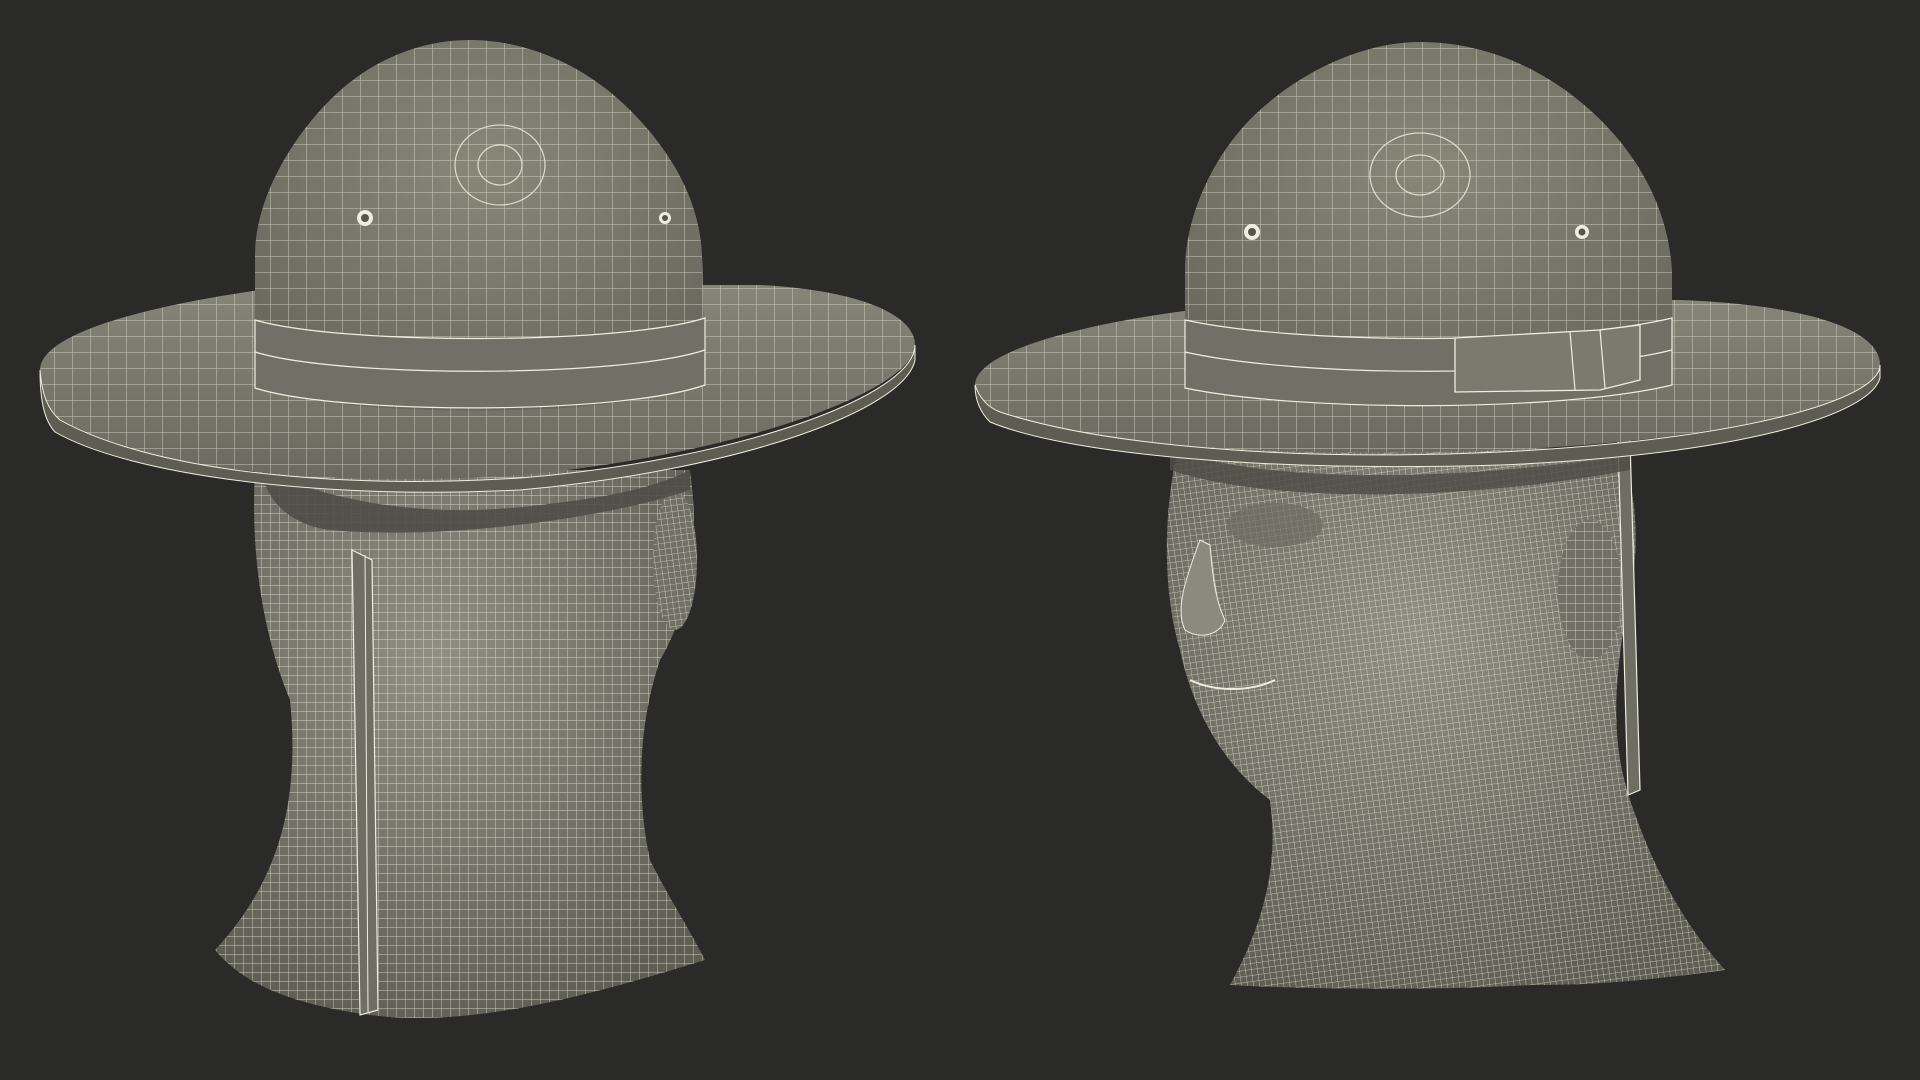 This screenshot has width=1920, height=1080. Describe the element at coordinates (1275, 525) in the screenshot. I see `eye` at that location.